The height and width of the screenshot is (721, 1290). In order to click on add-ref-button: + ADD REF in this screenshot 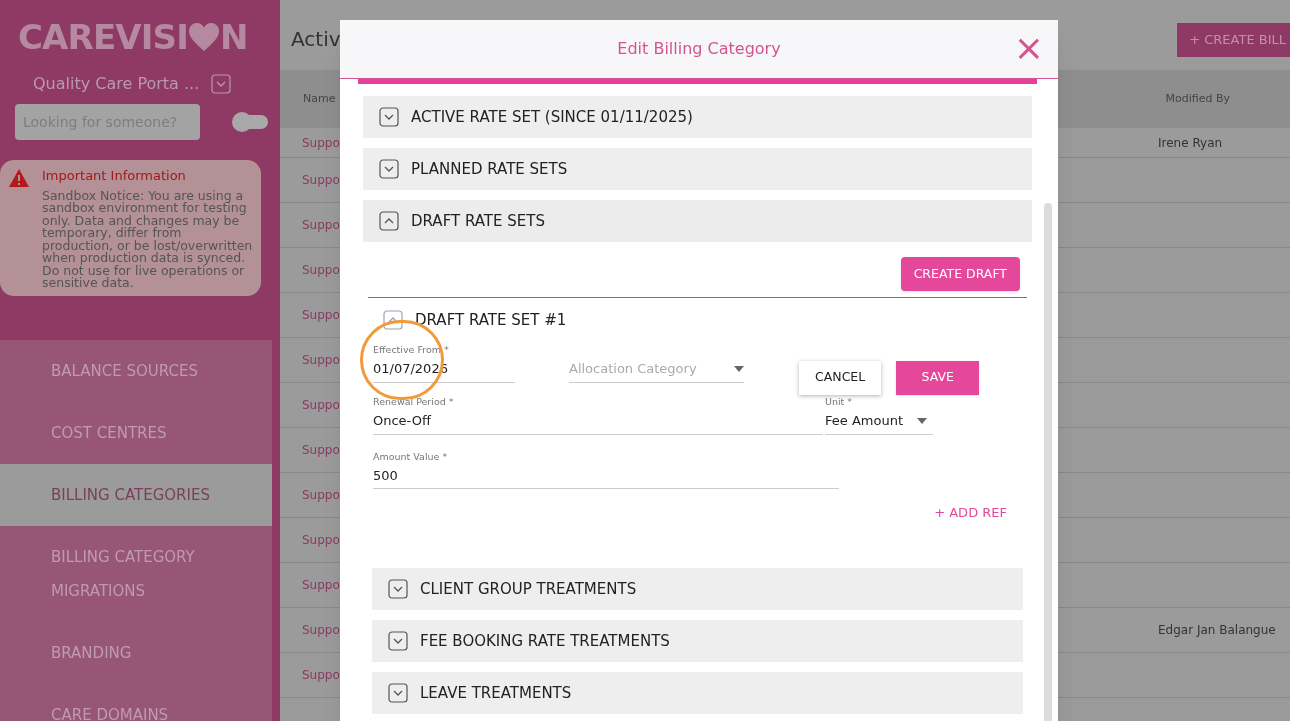, I will do `click(970, 513)`.